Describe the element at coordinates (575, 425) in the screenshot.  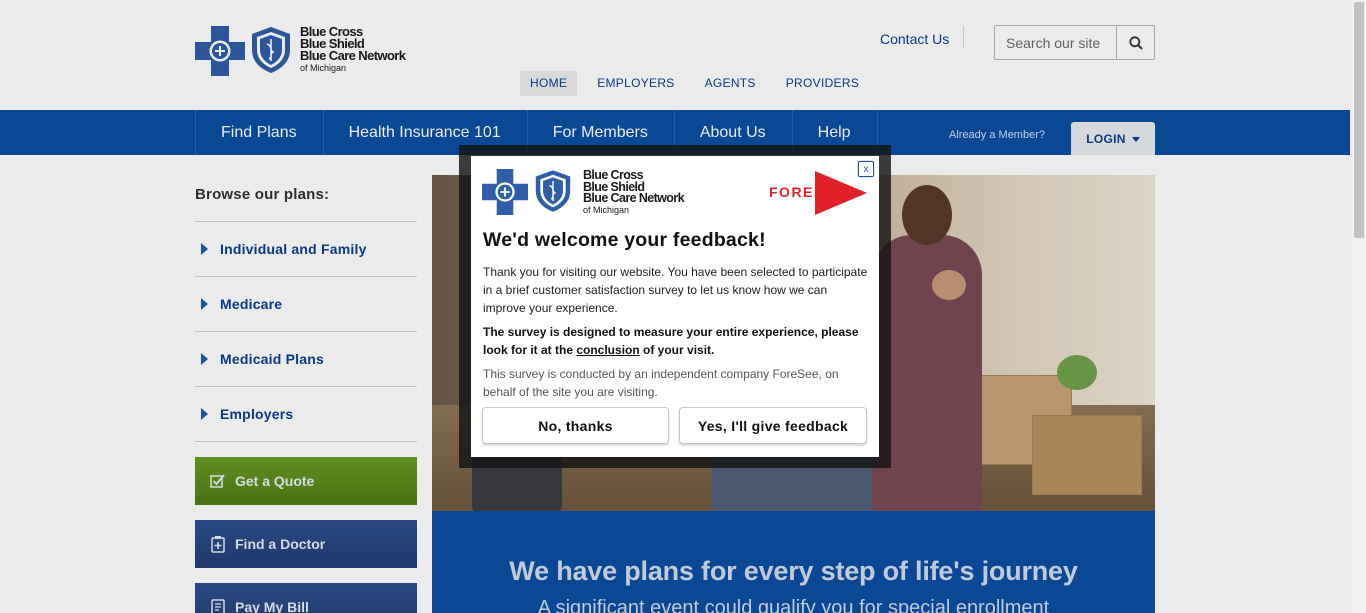
I see `decline-survey-button: No, thanks` at that location.